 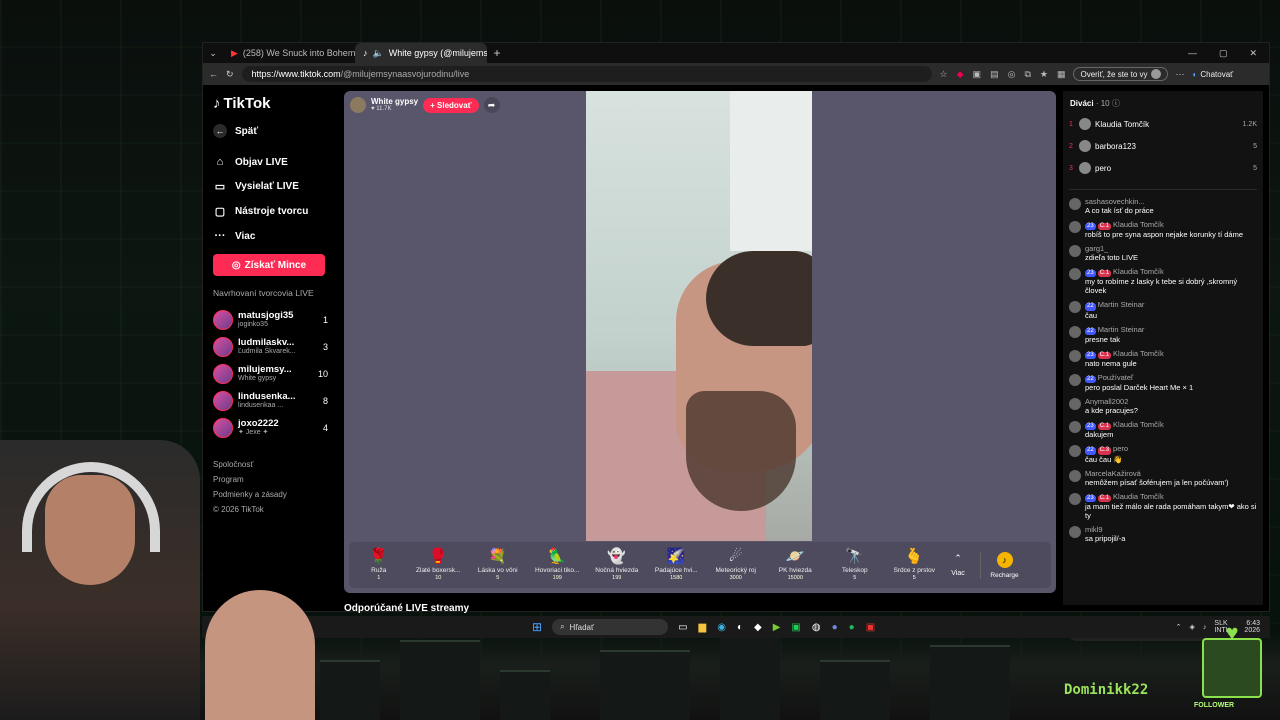 What do you see at coordinates (1094, 529) in the screenshot?
I see `chat-username: mikl9` at bounding box center [1094, 529].